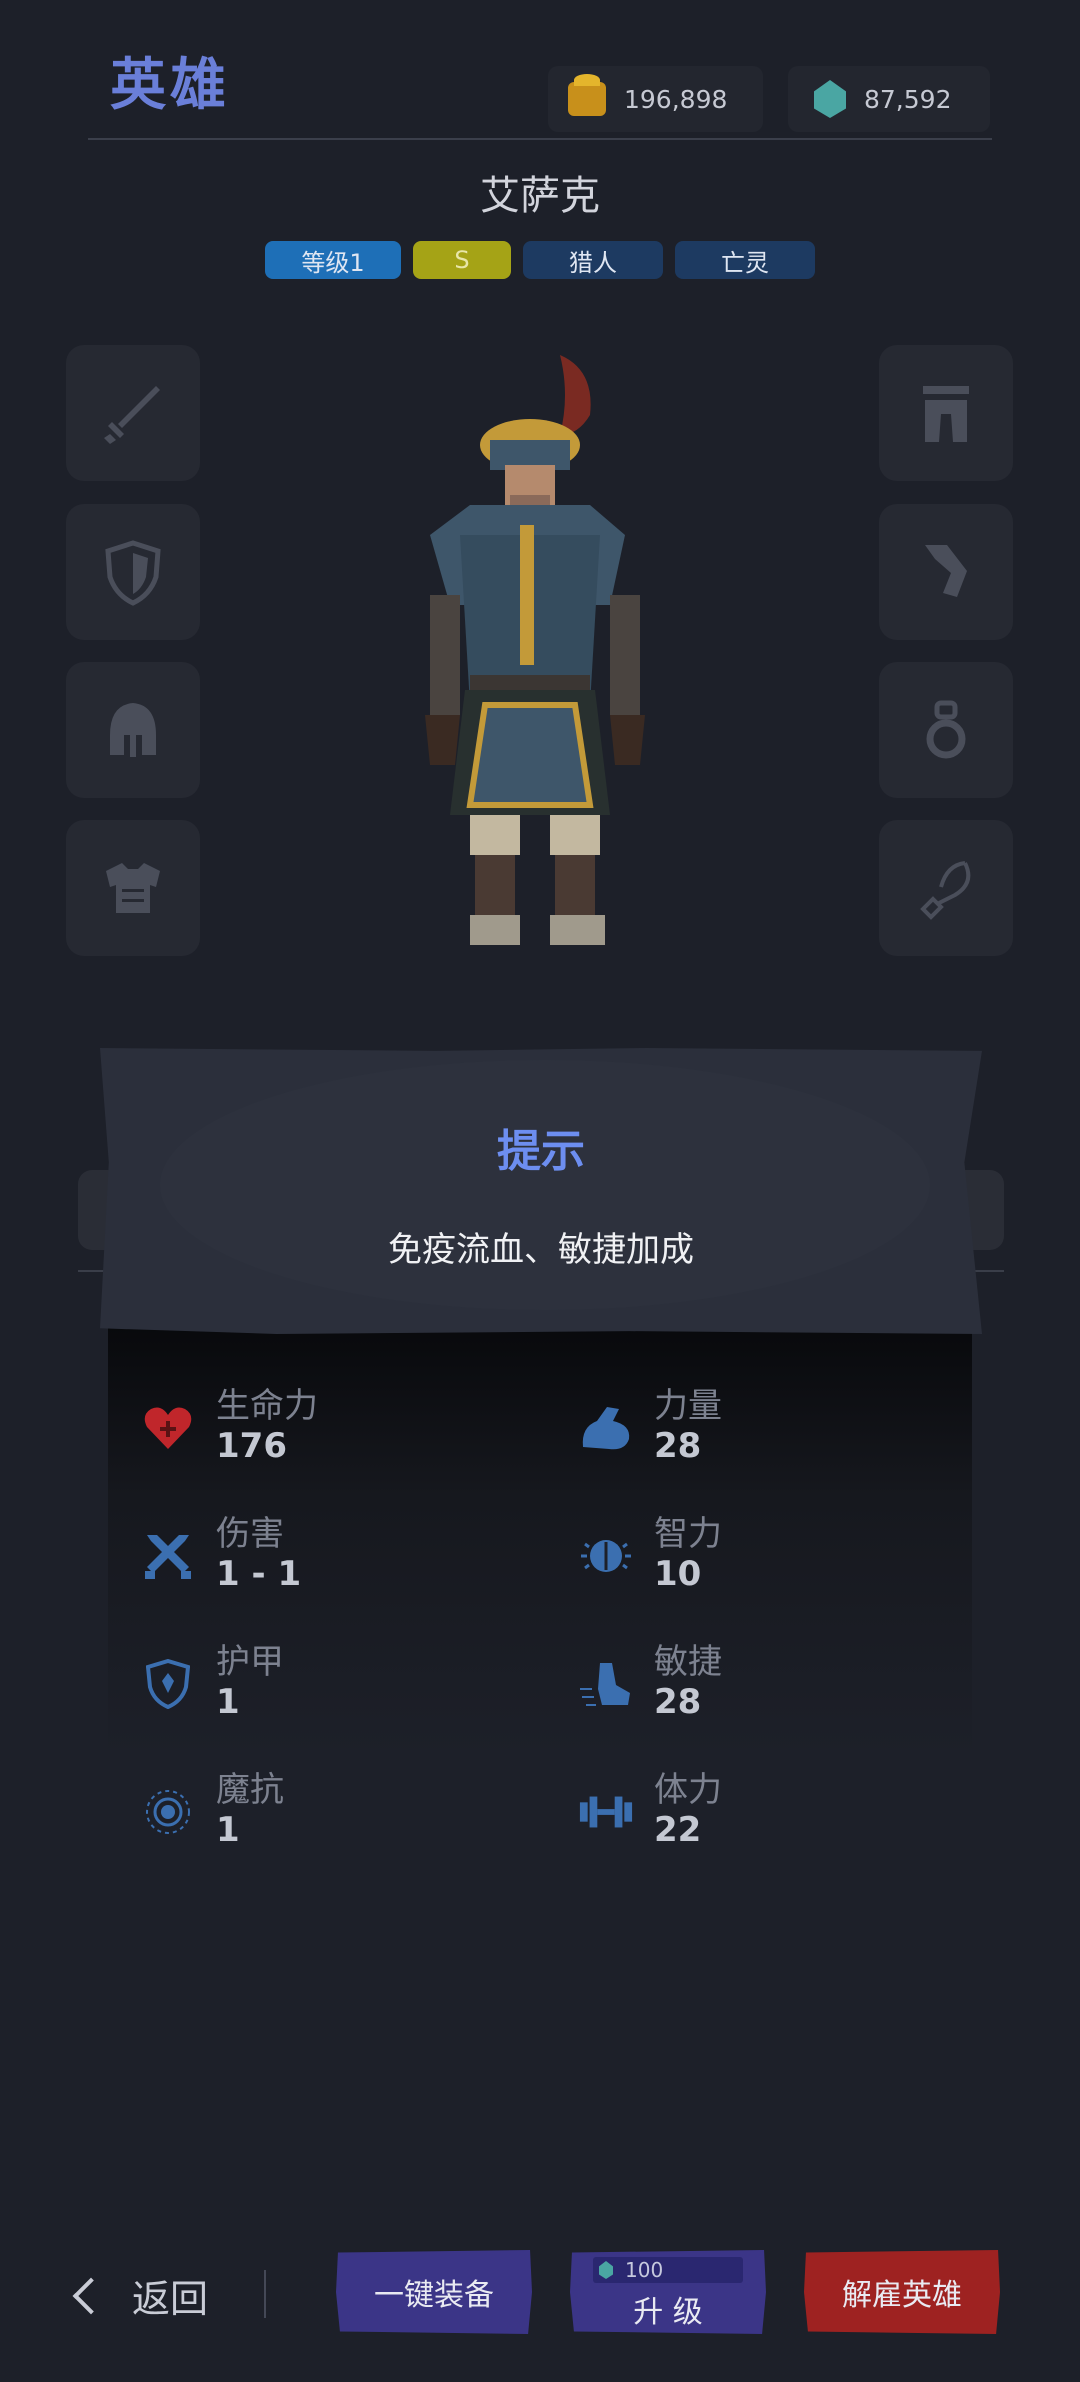  Describe the element at coordinates (688, 1662) in the screenshot. I see `stat-label: 敏捷` at that location.